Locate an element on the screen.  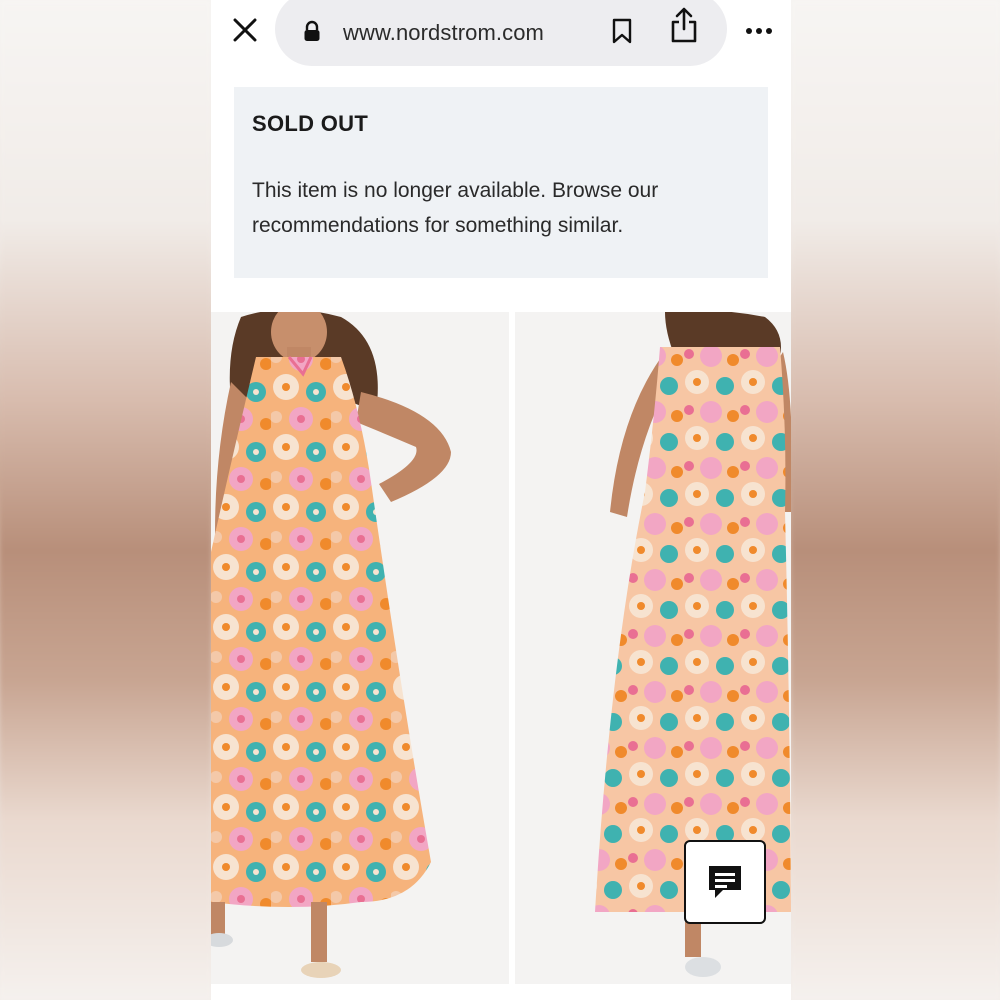
share-icon is located at coordinates (684, 25).